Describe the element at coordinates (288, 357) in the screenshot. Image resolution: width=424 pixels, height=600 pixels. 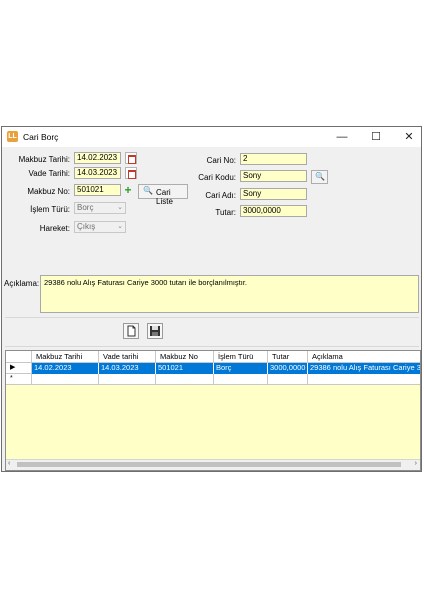
I see `column-header: Tutar` at that location.